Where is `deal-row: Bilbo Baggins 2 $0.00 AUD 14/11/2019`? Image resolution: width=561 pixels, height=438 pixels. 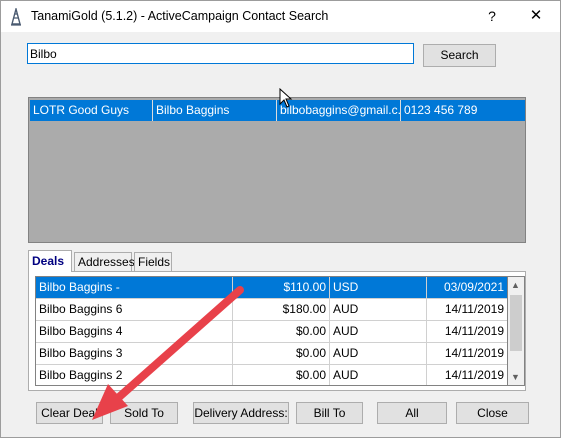
deal-row: Bilbo Baggins 2 $0.00 AUD 14/11/2019 is located at coordinates (271, 375).